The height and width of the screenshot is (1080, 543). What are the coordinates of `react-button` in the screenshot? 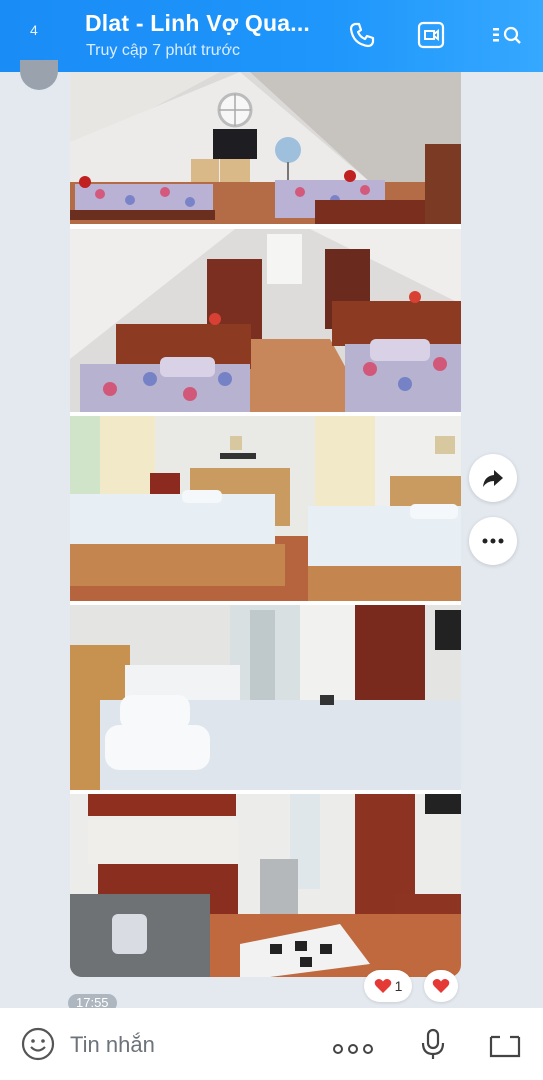 It's located at (441, 986).